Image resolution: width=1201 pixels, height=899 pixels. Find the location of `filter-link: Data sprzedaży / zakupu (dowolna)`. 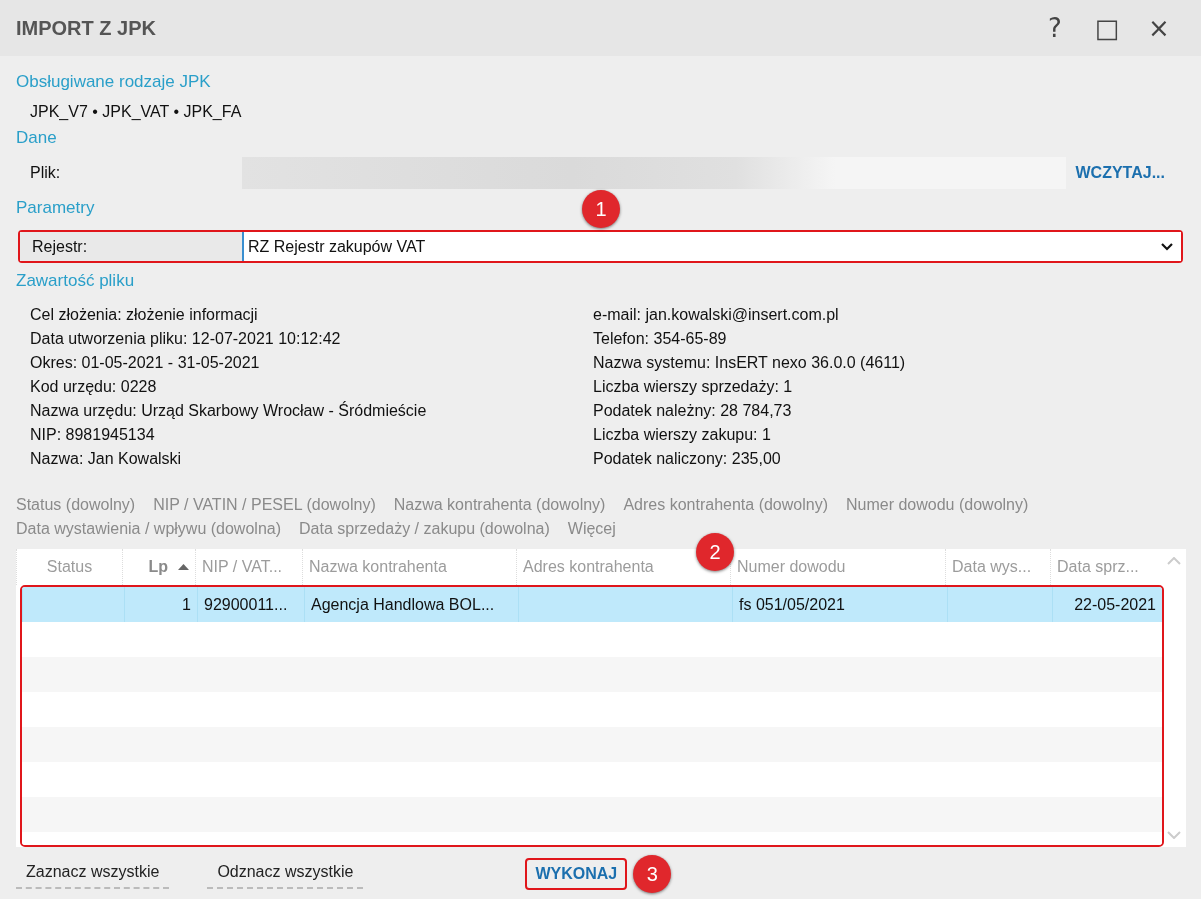

filter-link: Data sprzedaży / zakupu (dowolna) is located at coordinates (424, 529).